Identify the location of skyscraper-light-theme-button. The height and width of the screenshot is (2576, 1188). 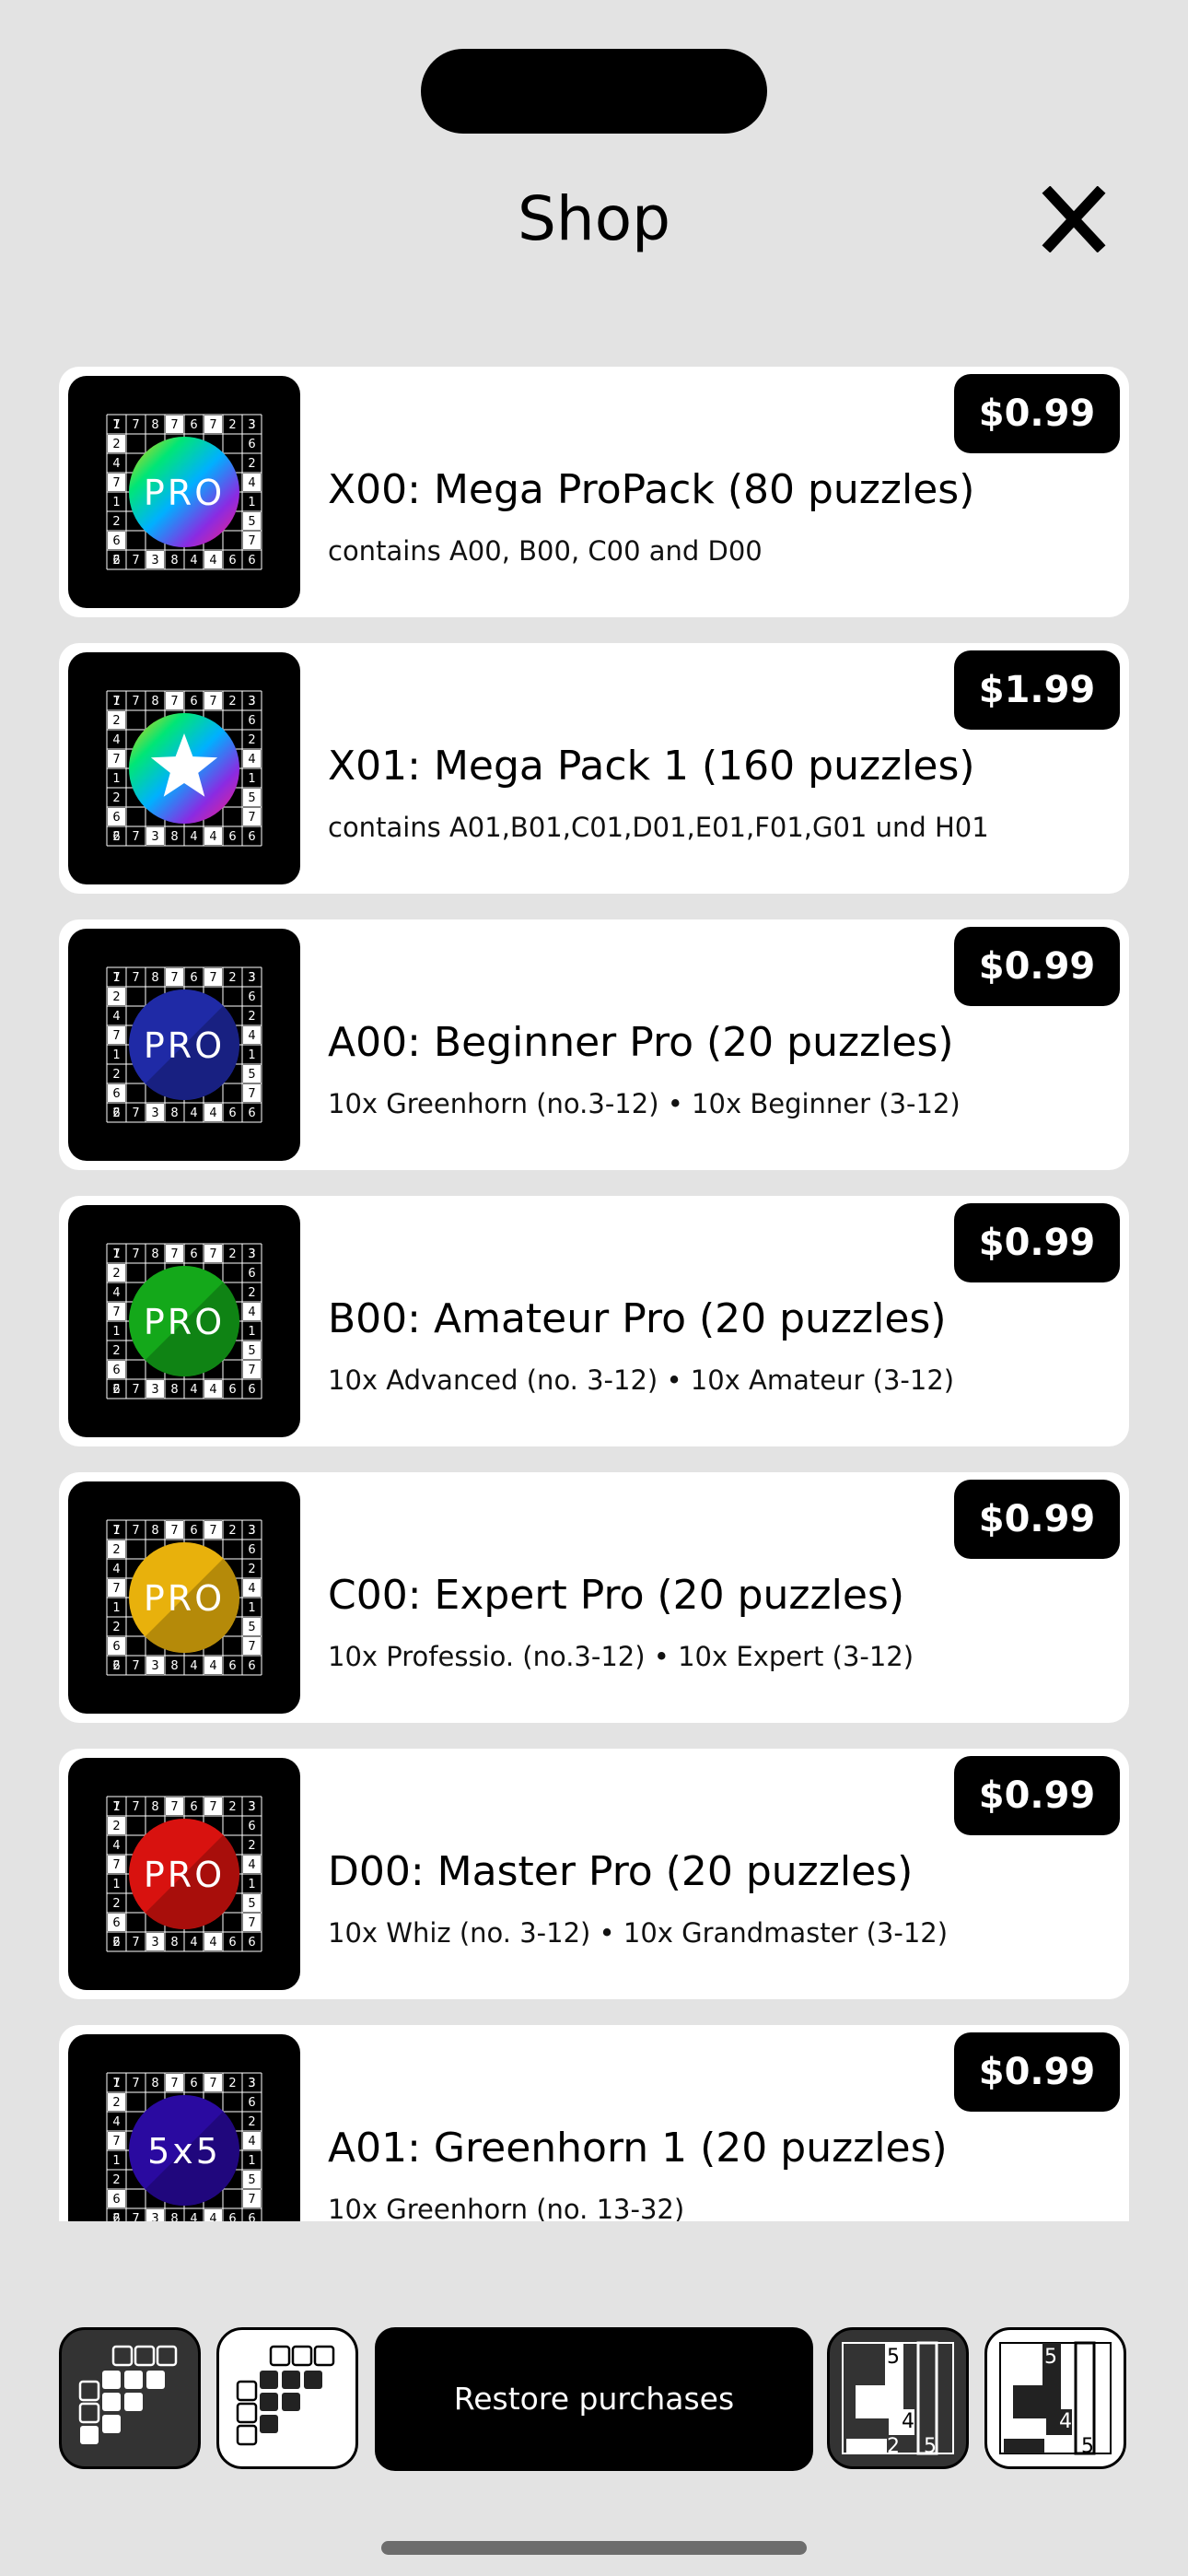
(287, 2398).